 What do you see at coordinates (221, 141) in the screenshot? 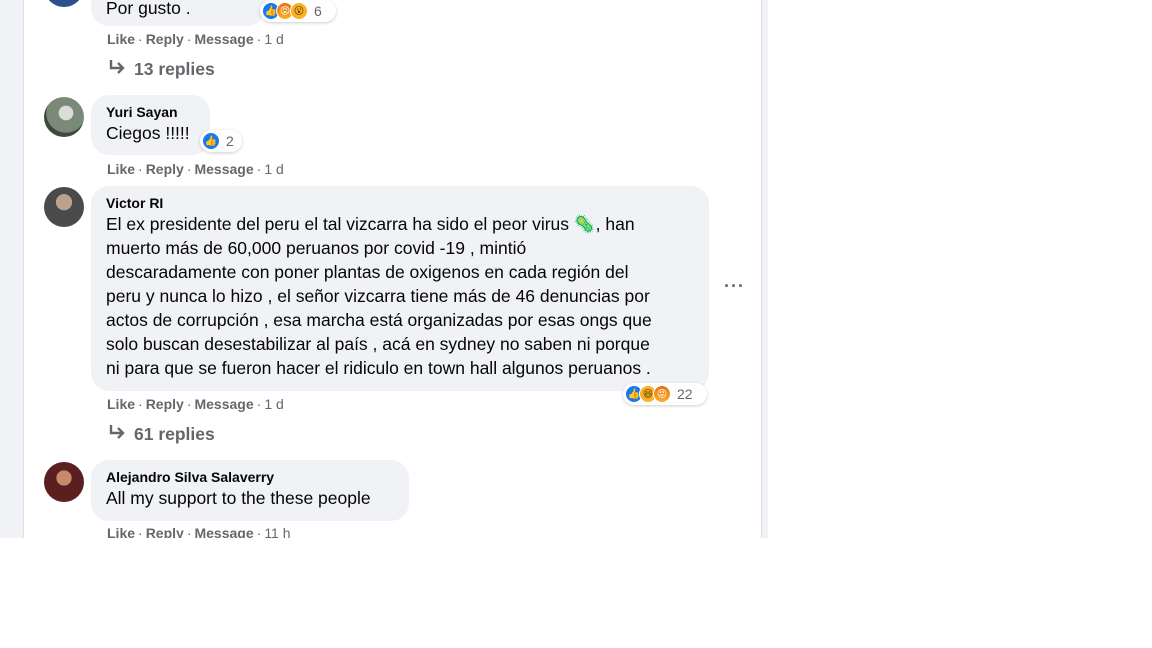
I see `reaction-summary: 👍 2` at bounding box center [221, 141].